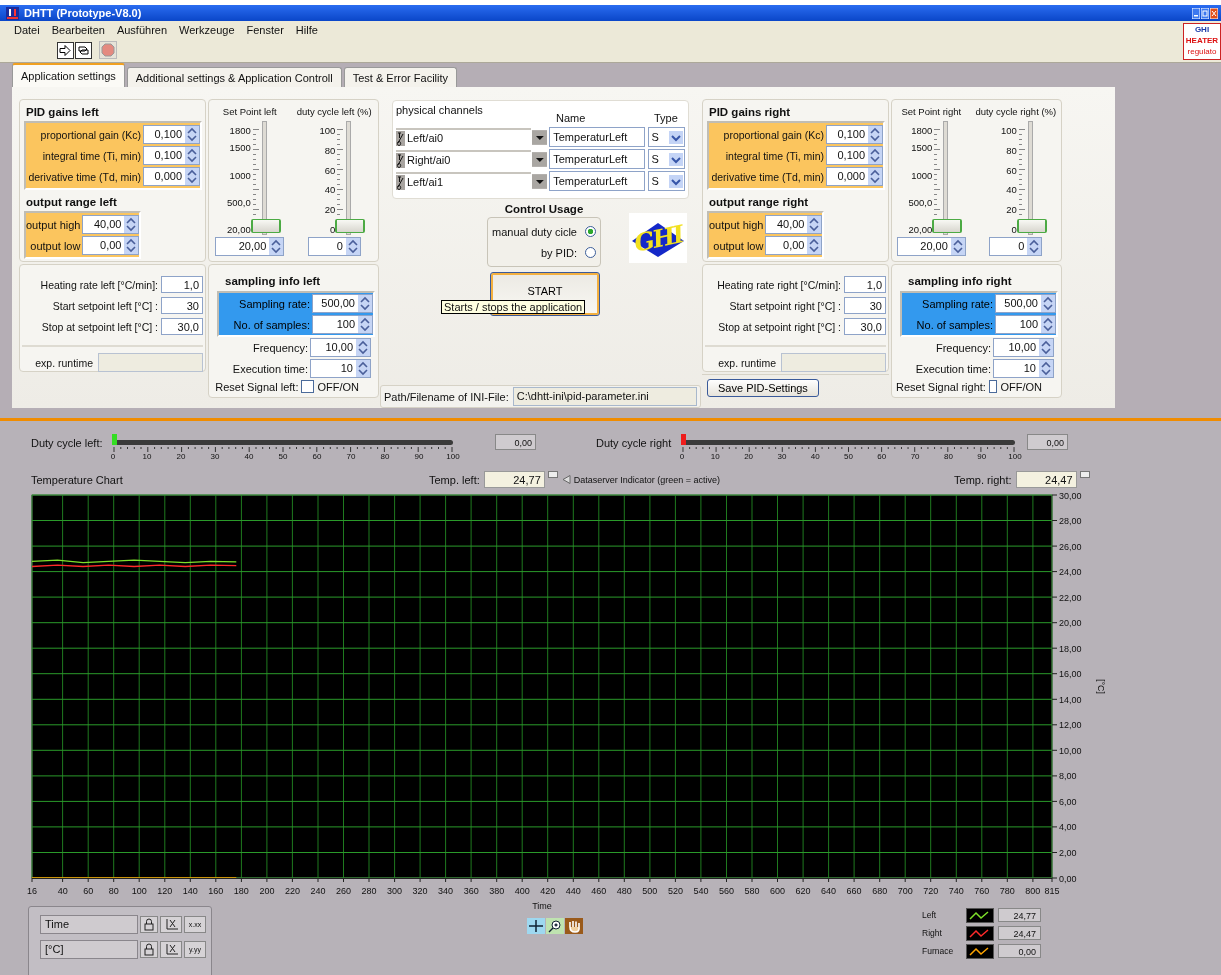 The width and height of the screenshot is (1221, 975). Describe the element at coordinates (463, 181) in the screenshot. I see `channel-select: Left/ai1` at that location.